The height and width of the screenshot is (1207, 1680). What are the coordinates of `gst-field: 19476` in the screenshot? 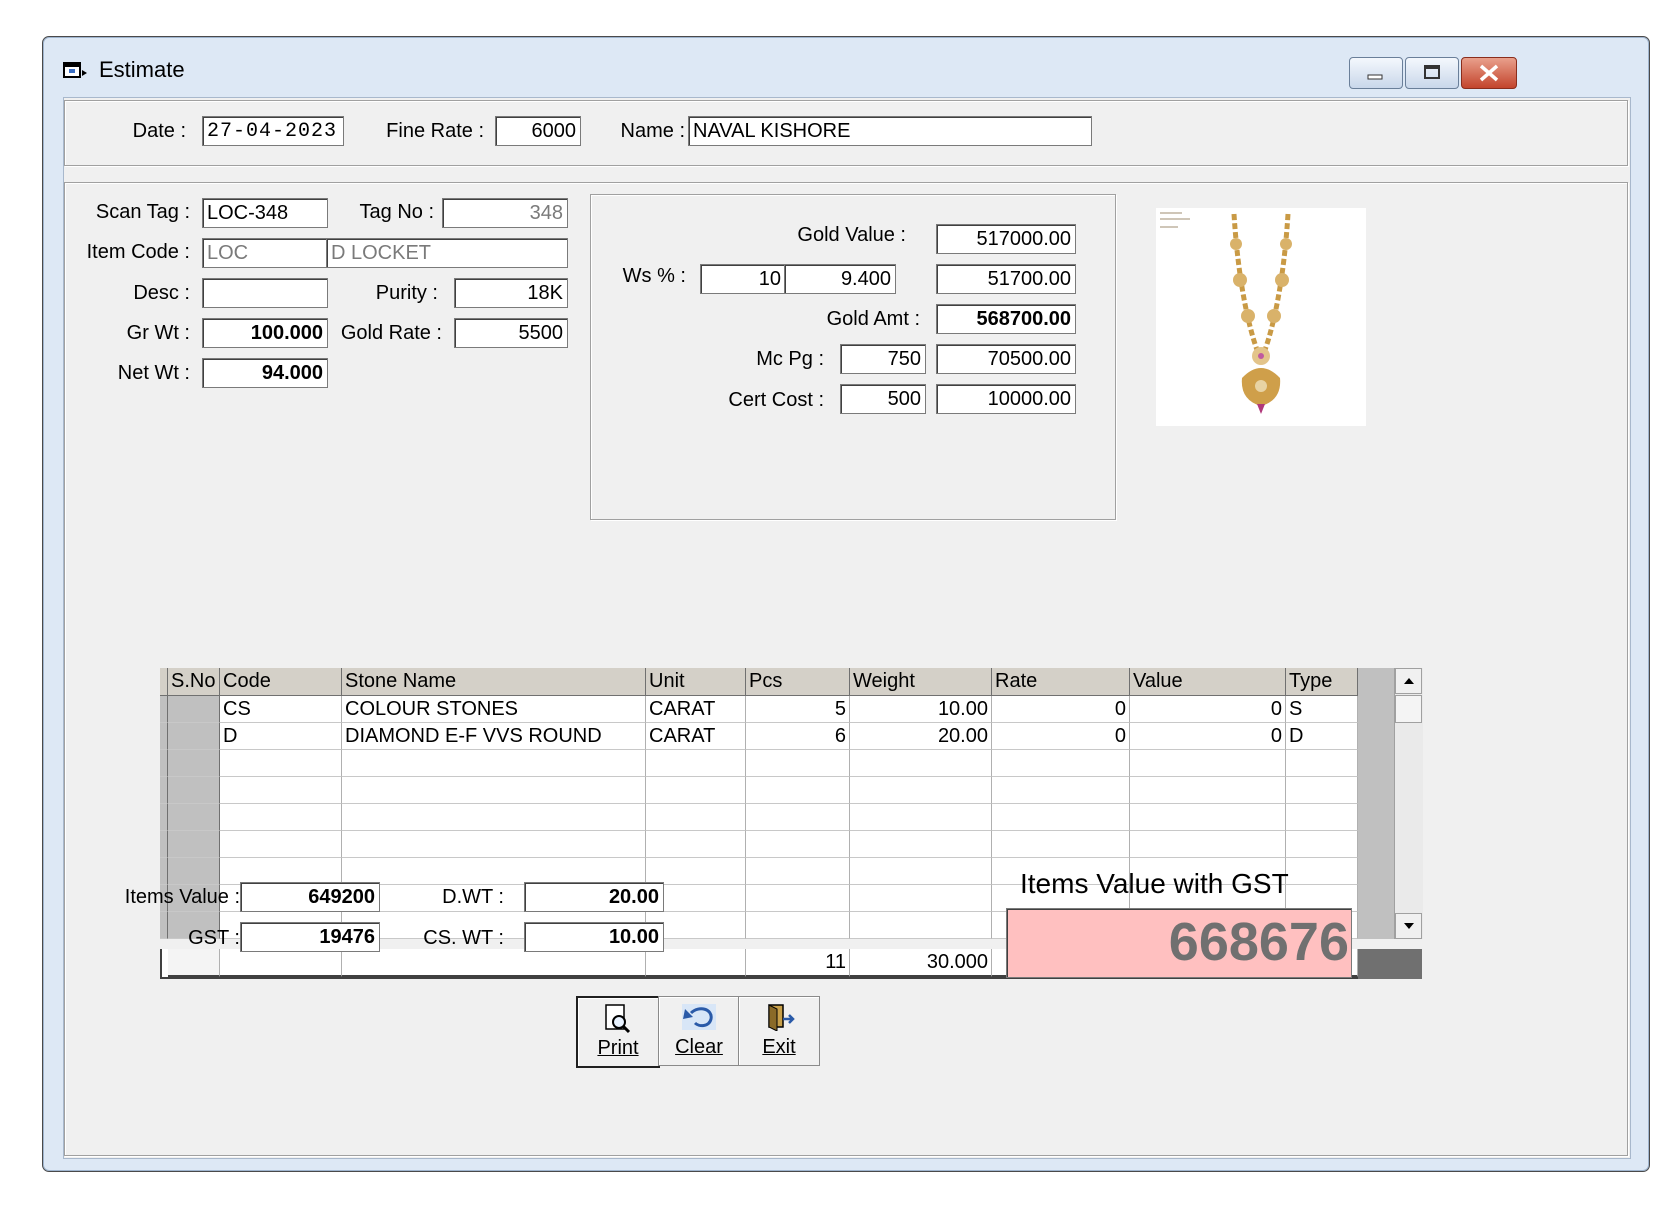 It's located at (310, 937).